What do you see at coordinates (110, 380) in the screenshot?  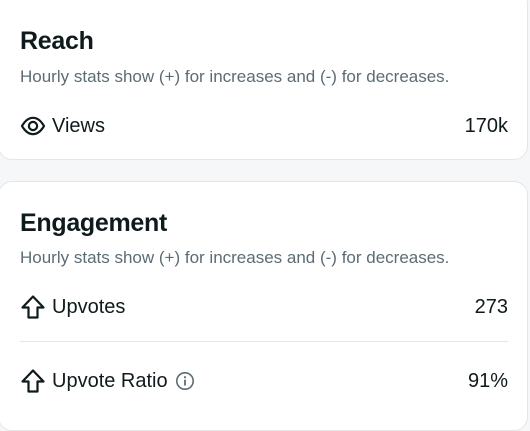 I see `upvote-ratio-label: Upvote Ratio` at bounding box center [110, 380].